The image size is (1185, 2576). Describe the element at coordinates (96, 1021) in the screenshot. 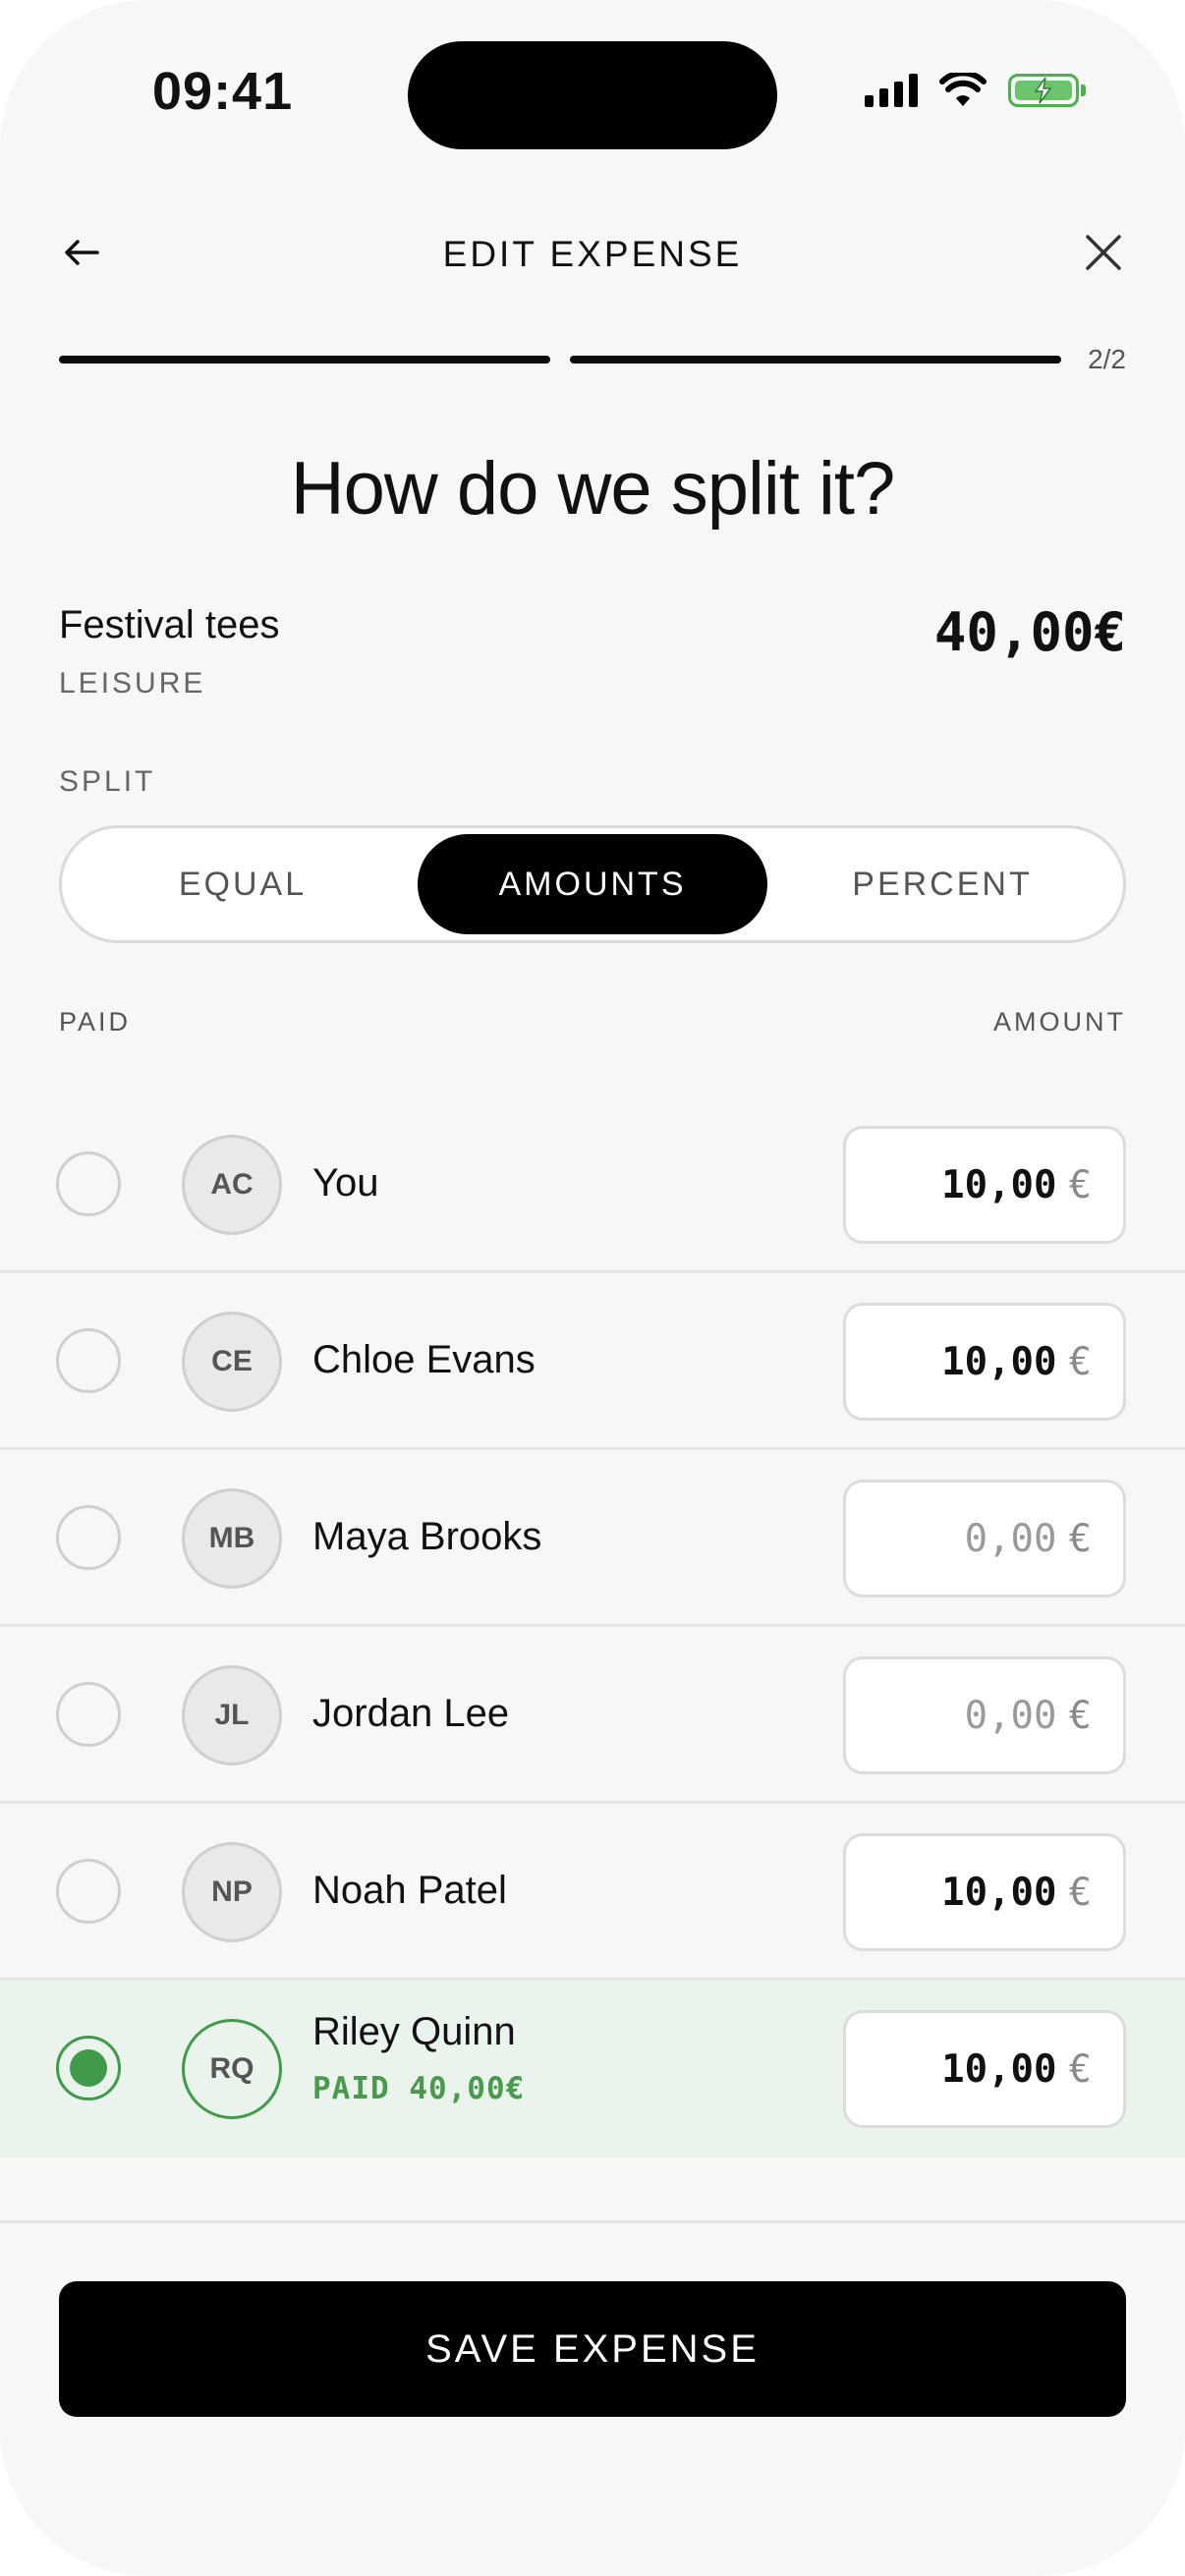

I see `column-header-paid: PAID` at that location.